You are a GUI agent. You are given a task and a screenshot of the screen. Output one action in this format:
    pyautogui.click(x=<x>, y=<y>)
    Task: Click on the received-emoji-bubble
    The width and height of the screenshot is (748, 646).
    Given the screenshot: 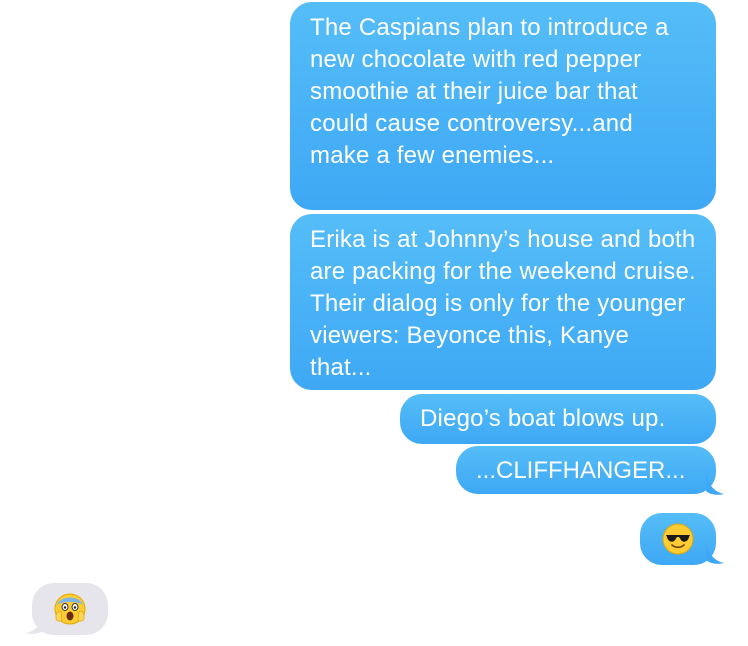 What is the action you would take?
    pyautogui.click(x=70, y=609)
    